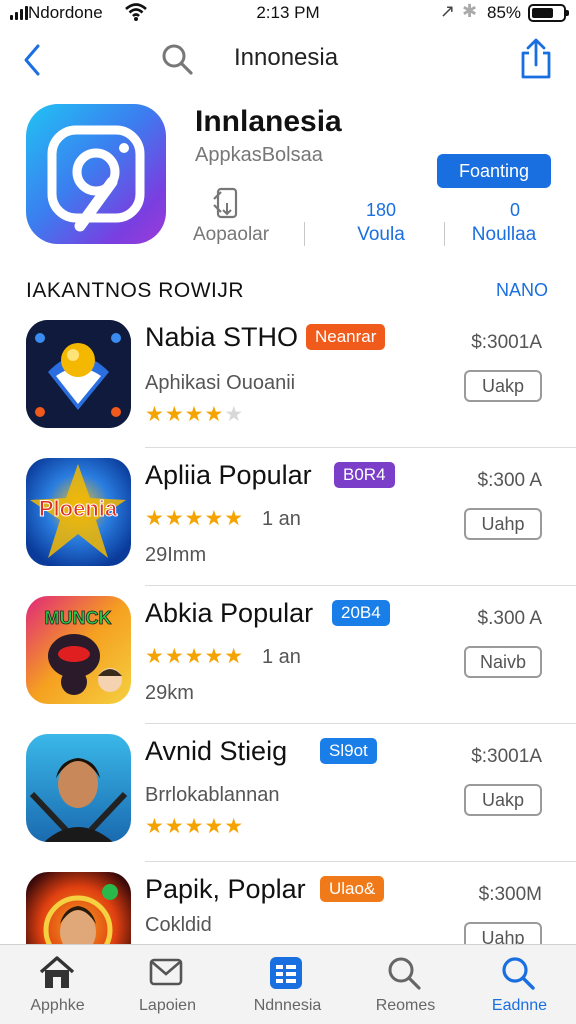 The width and height of the screenshot is (576, 1024). What do you see at coordinates (78, 618) in the screenshot?
I see `svg-text: MUNCK` at bounding box center [78, 618].